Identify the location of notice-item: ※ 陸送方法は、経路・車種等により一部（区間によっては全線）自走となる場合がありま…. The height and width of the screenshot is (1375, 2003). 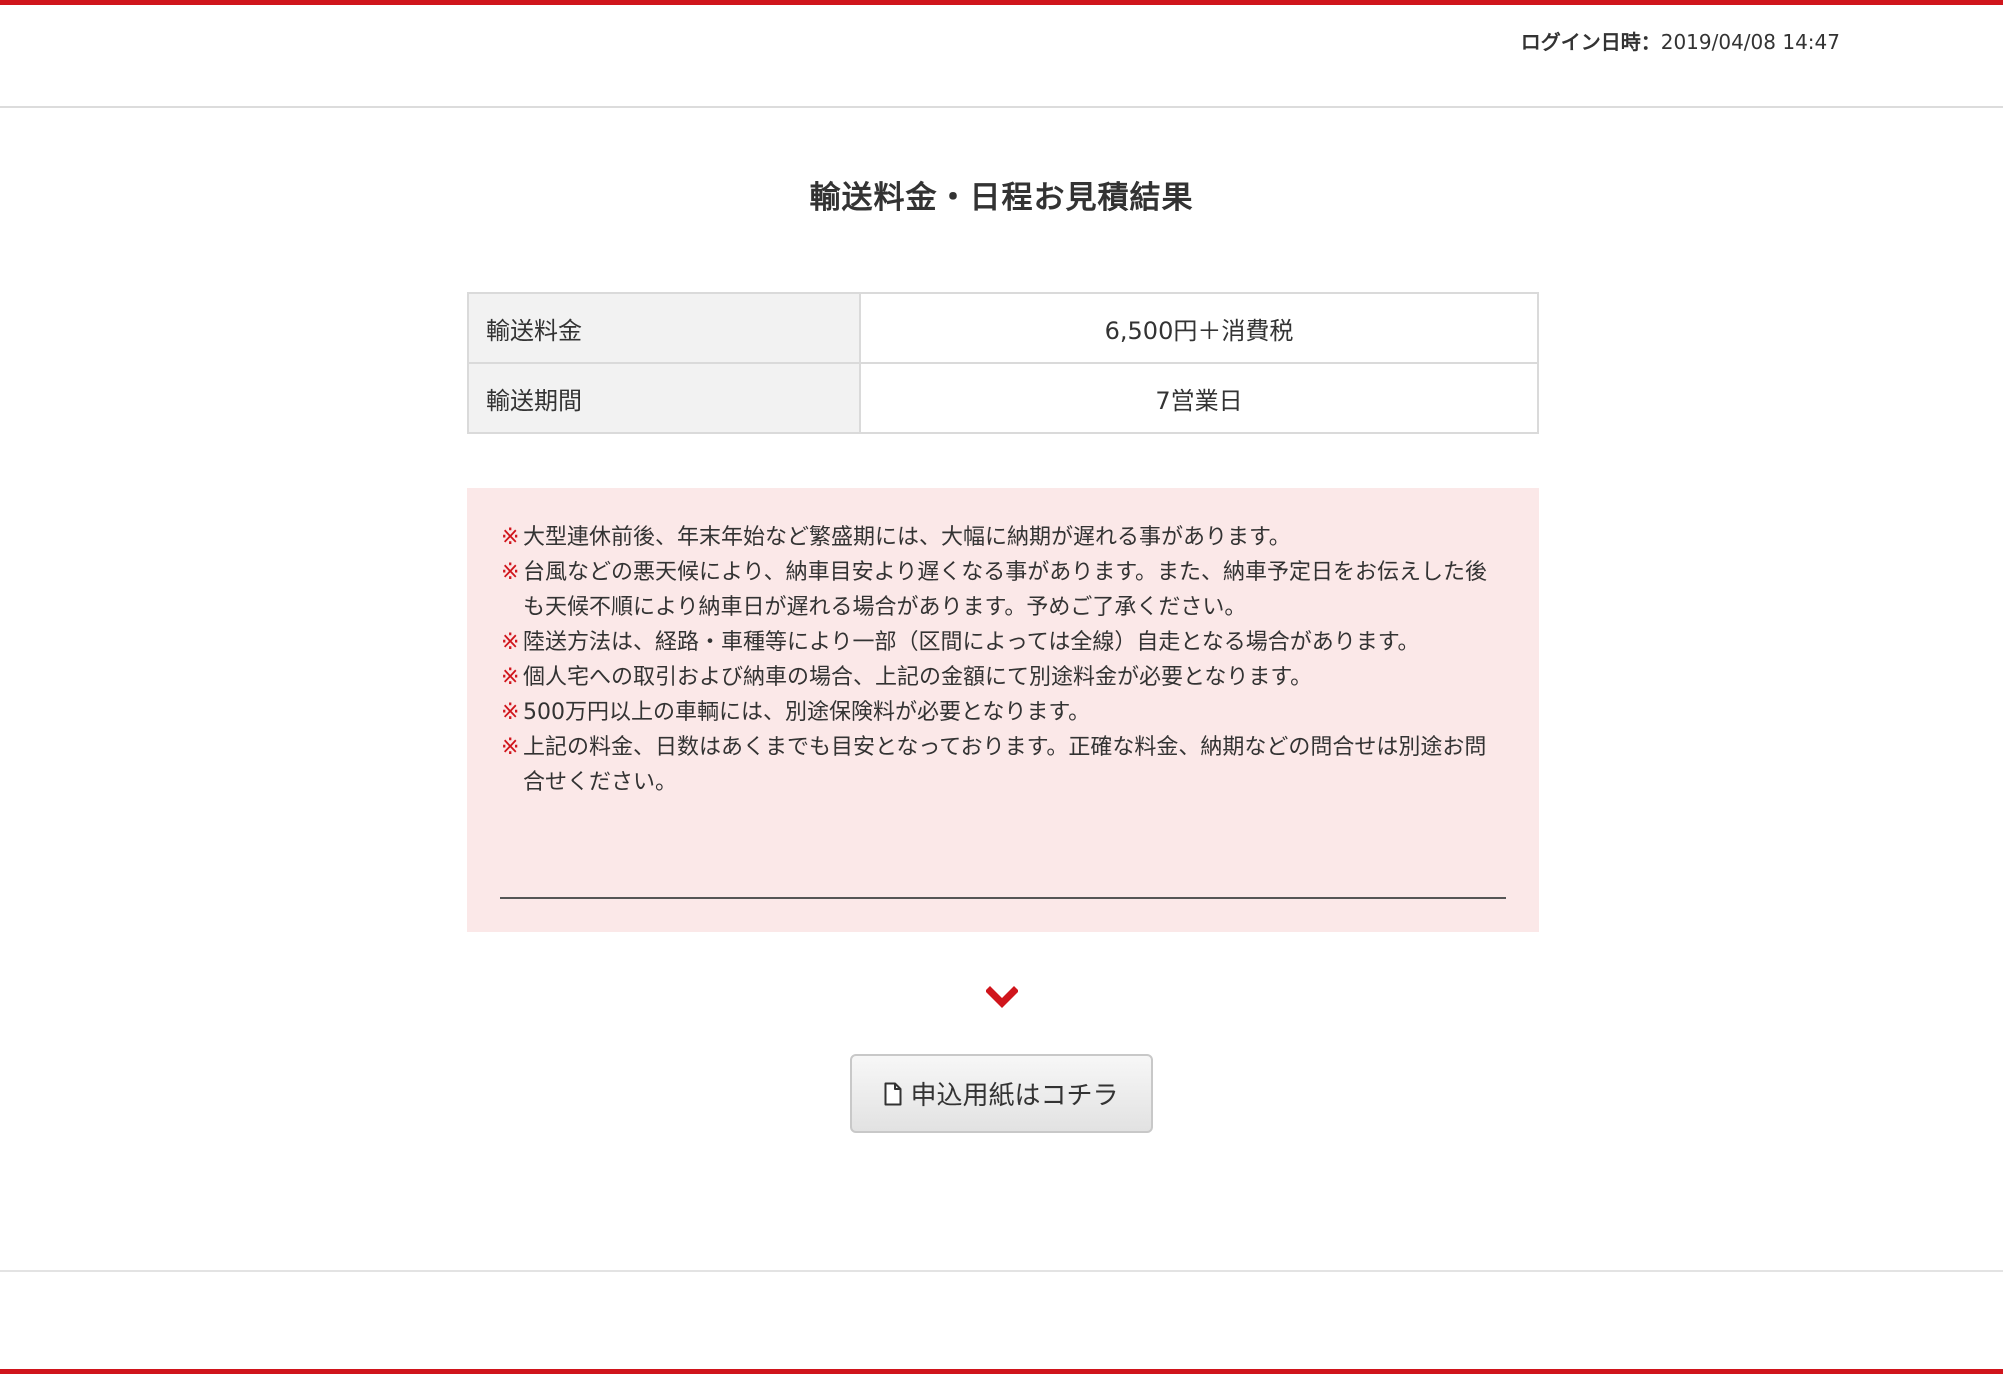
(1003, 642).